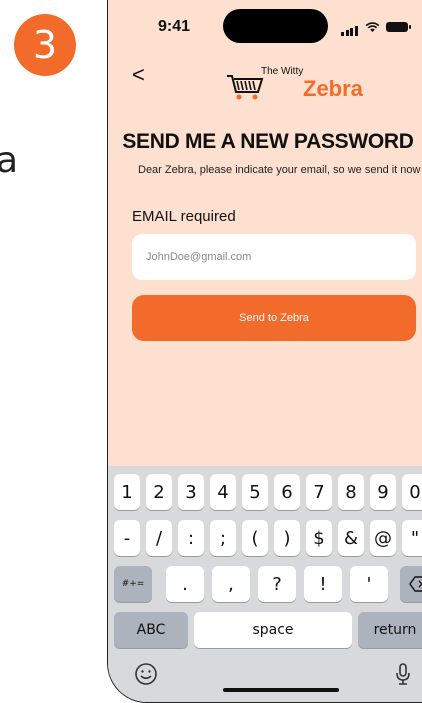 This screenshot has height=703, width=422. What do you see at coordinates (369, 584) in the screenshot?
I see `key-apostrophe: '` at bounding box center [369, 584].